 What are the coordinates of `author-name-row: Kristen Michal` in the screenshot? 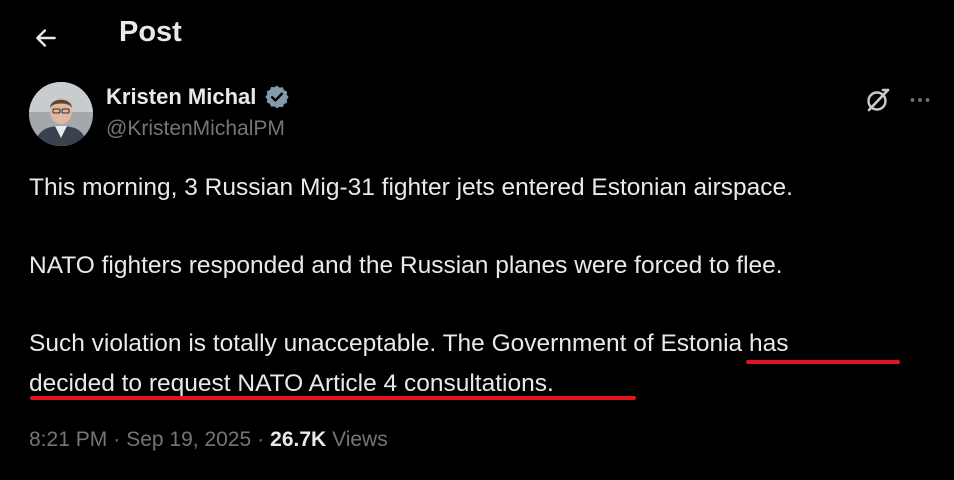 It's located at (198, 97).